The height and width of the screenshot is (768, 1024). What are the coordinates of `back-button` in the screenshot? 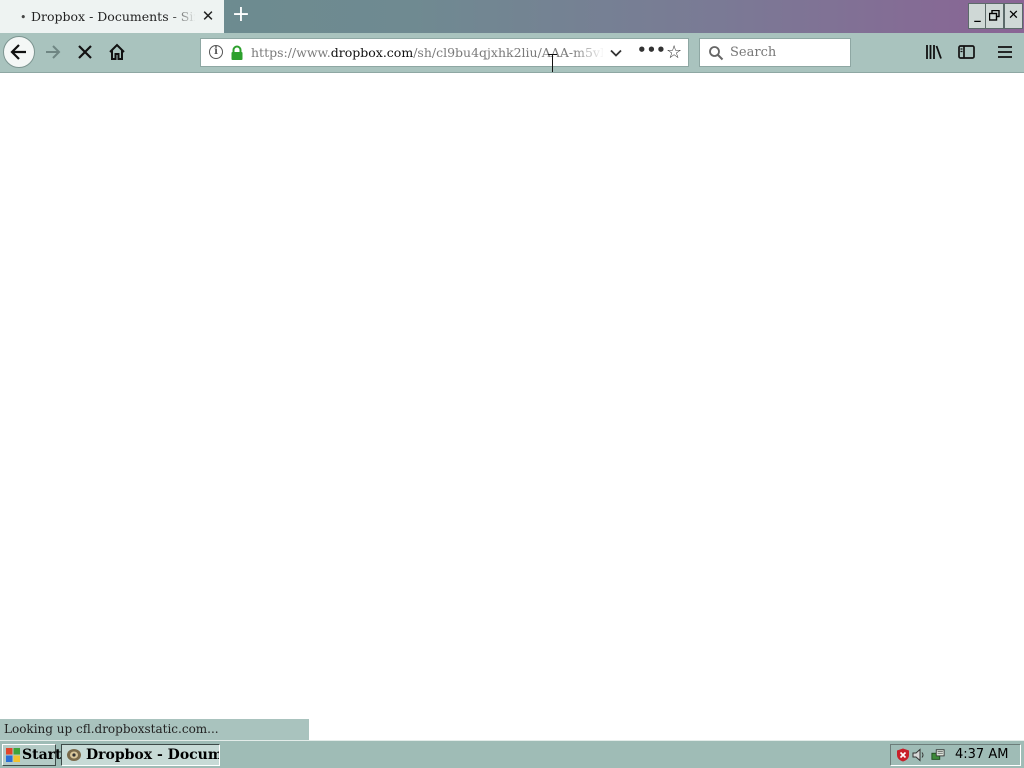 It's located at (19, 52).